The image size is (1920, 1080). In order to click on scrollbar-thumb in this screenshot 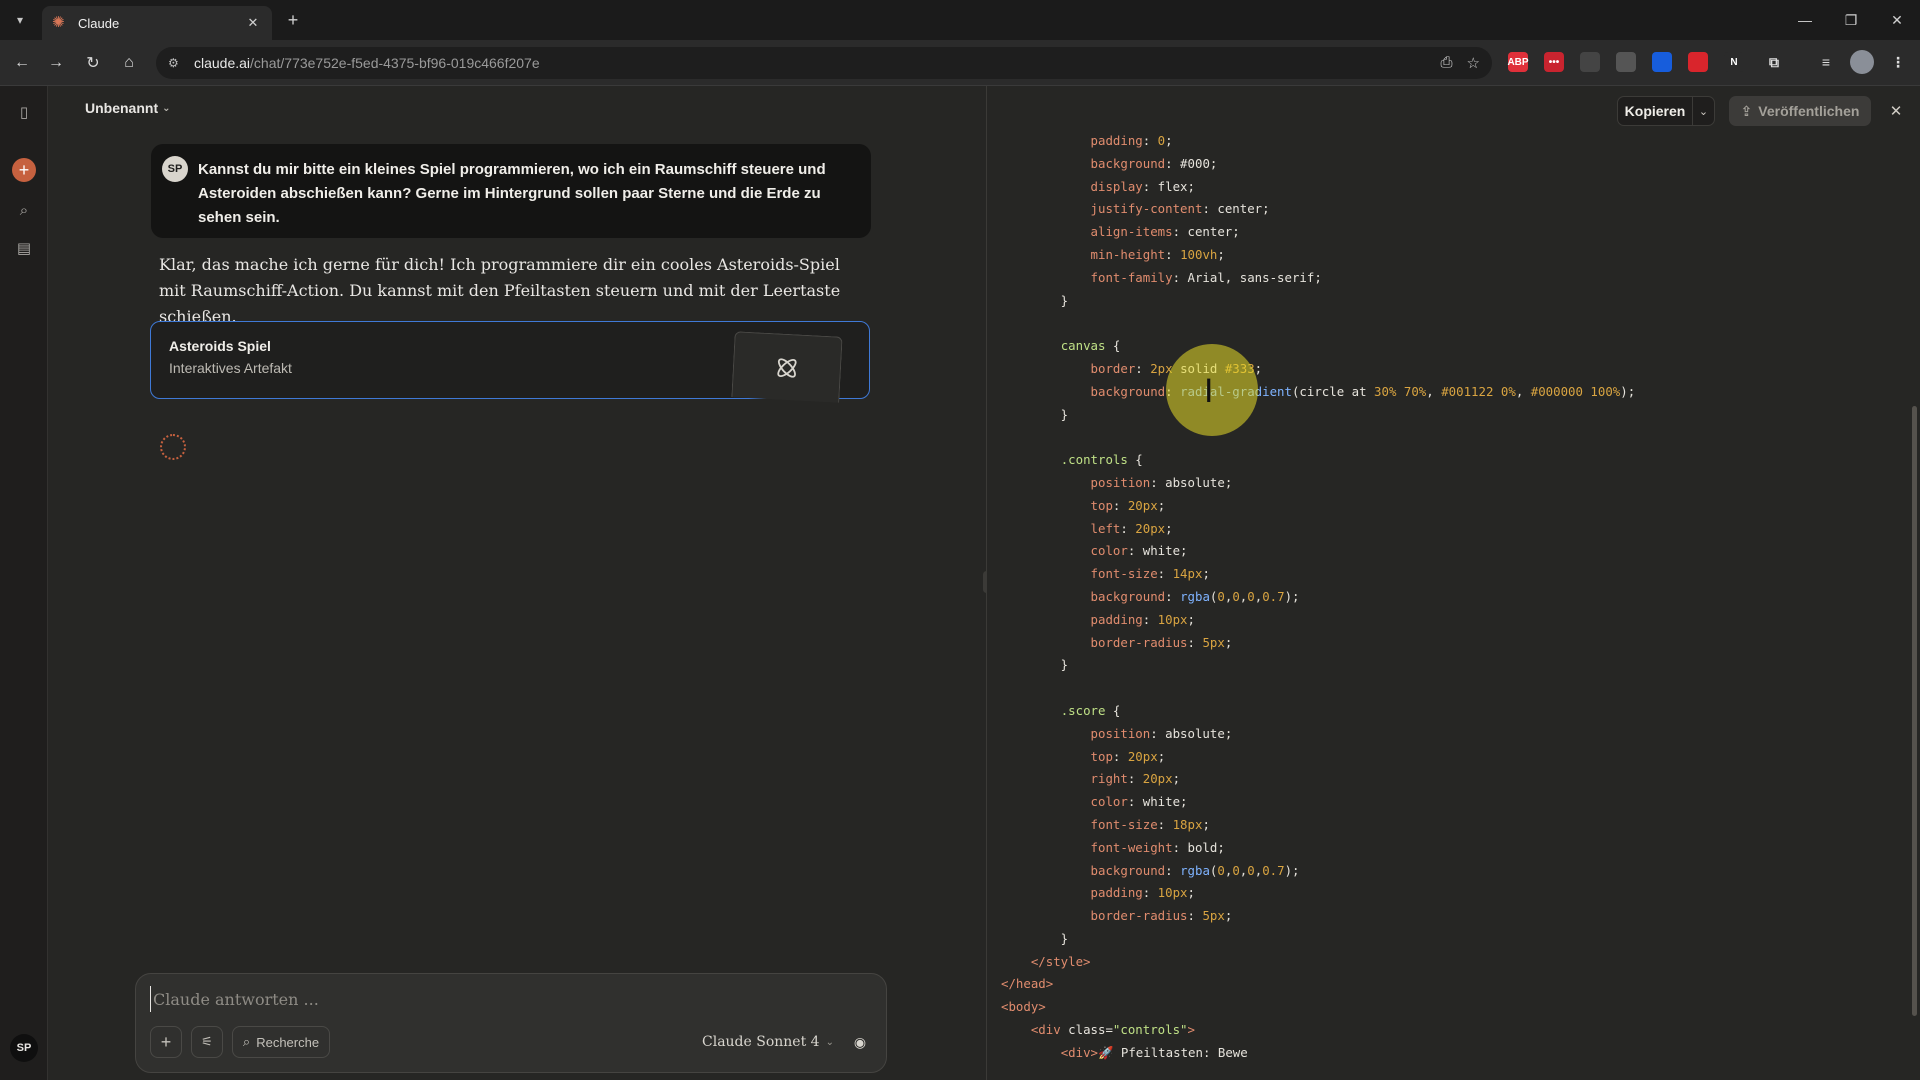, I will do `click(1914, 711)`.